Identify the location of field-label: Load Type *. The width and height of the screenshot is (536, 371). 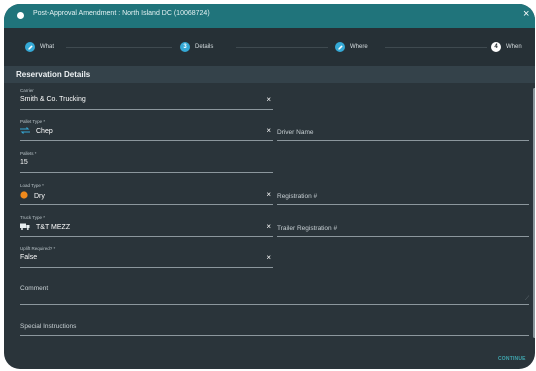
(32, 185).